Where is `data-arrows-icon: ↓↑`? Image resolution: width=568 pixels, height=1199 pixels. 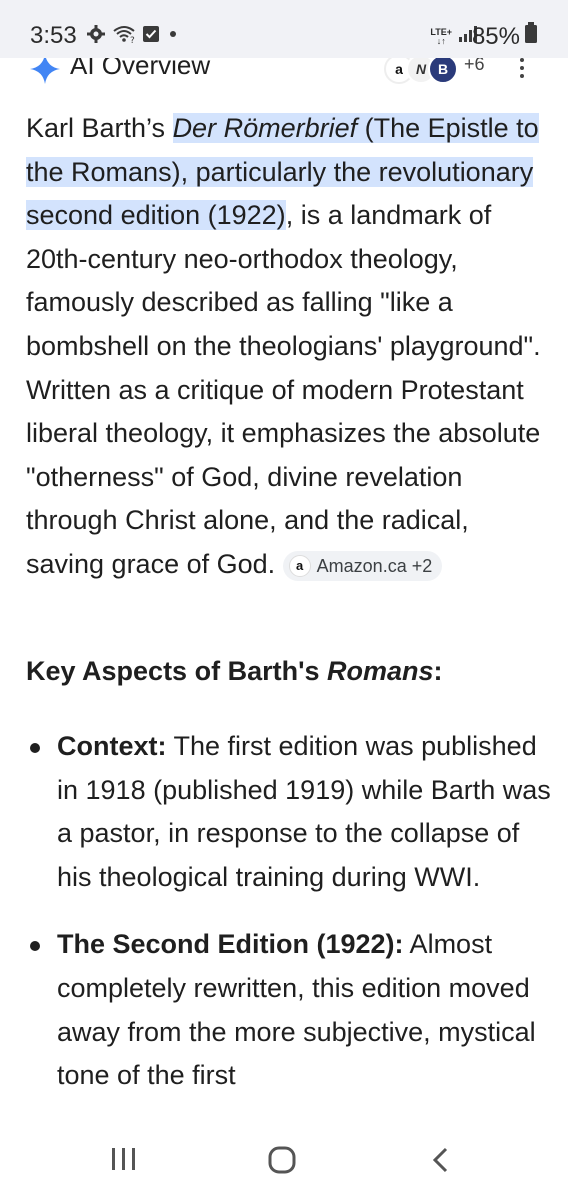
data-arrows-icon: ↓↑ is located at coordinates (441, 40).